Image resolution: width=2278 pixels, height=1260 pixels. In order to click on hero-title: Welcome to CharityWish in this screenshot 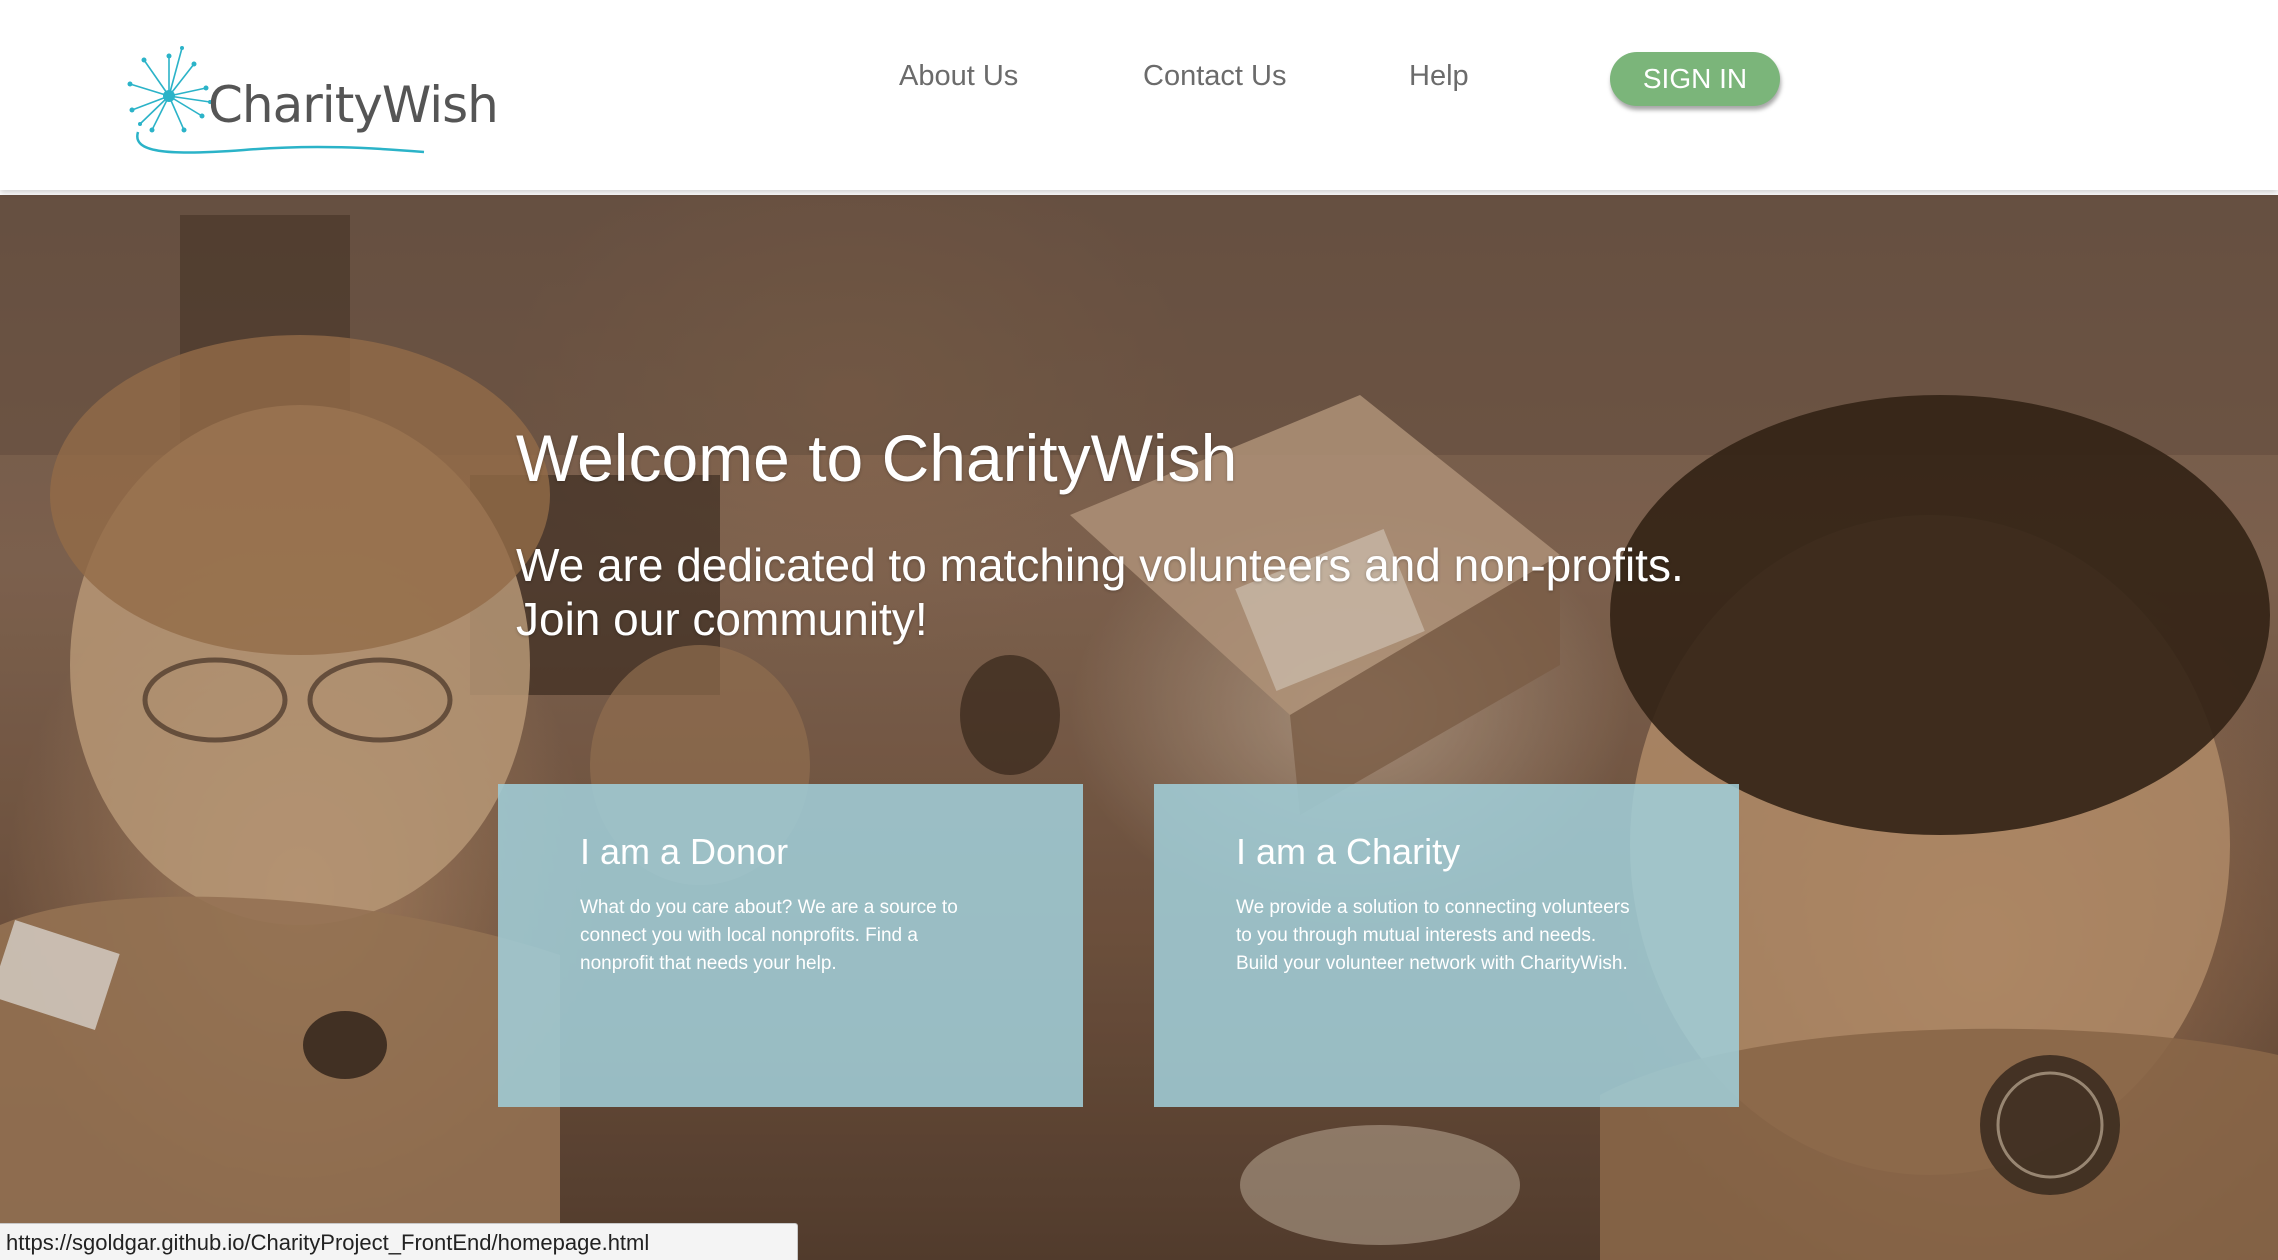, I will do `click(877, 458)`.